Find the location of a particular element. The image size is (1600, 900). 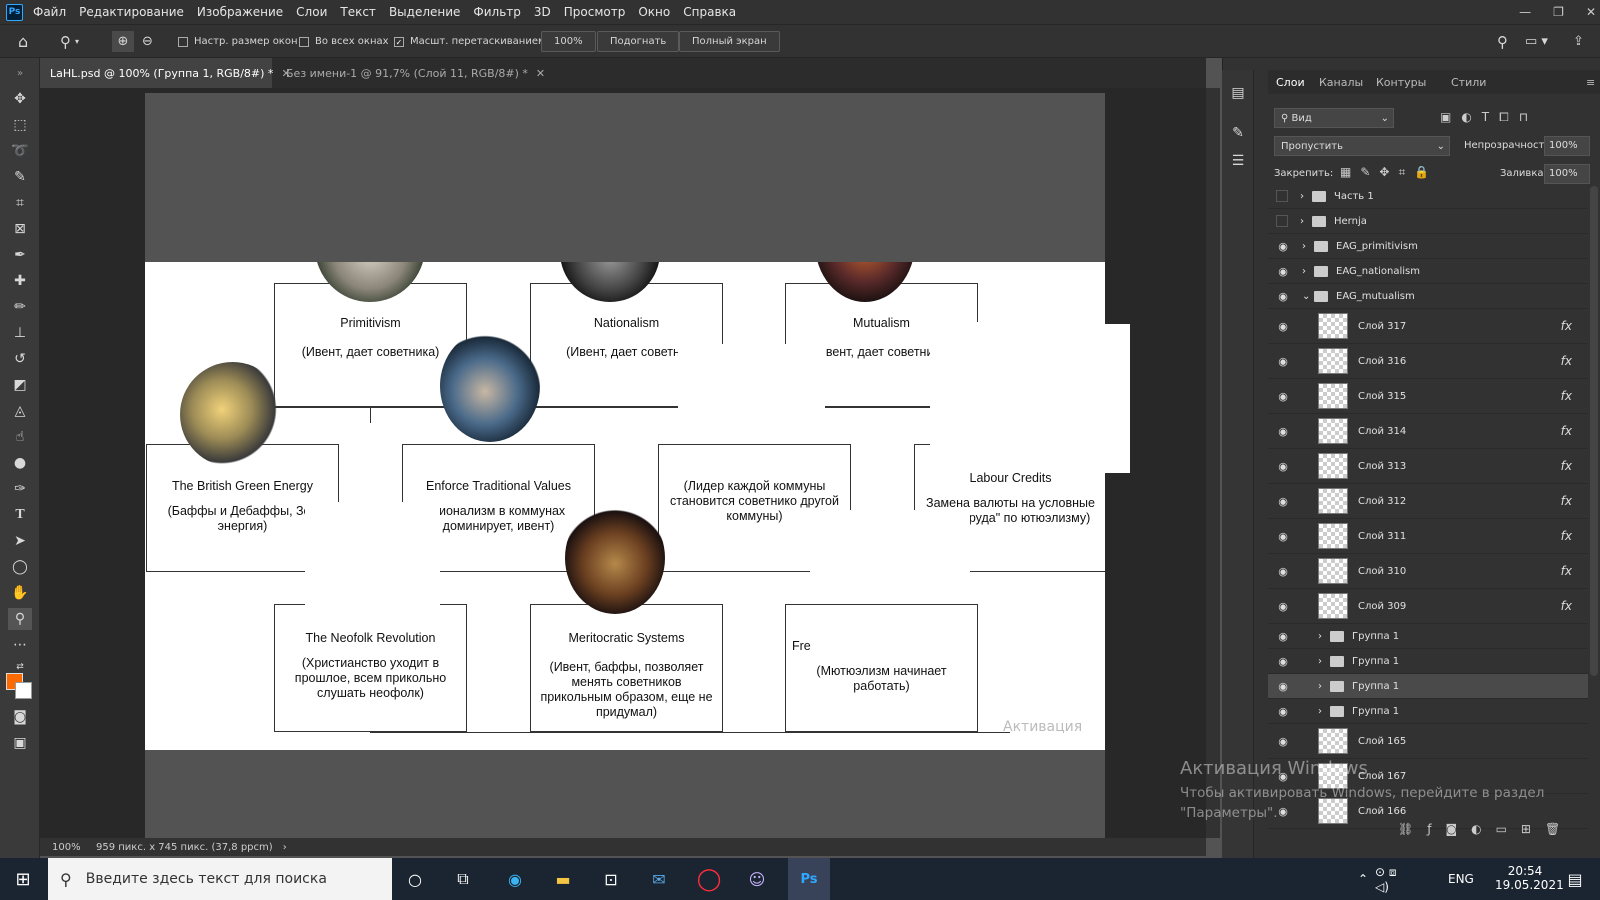

layer-row: ◉ Слой 317 fx is located at coordinates (1428, 326).